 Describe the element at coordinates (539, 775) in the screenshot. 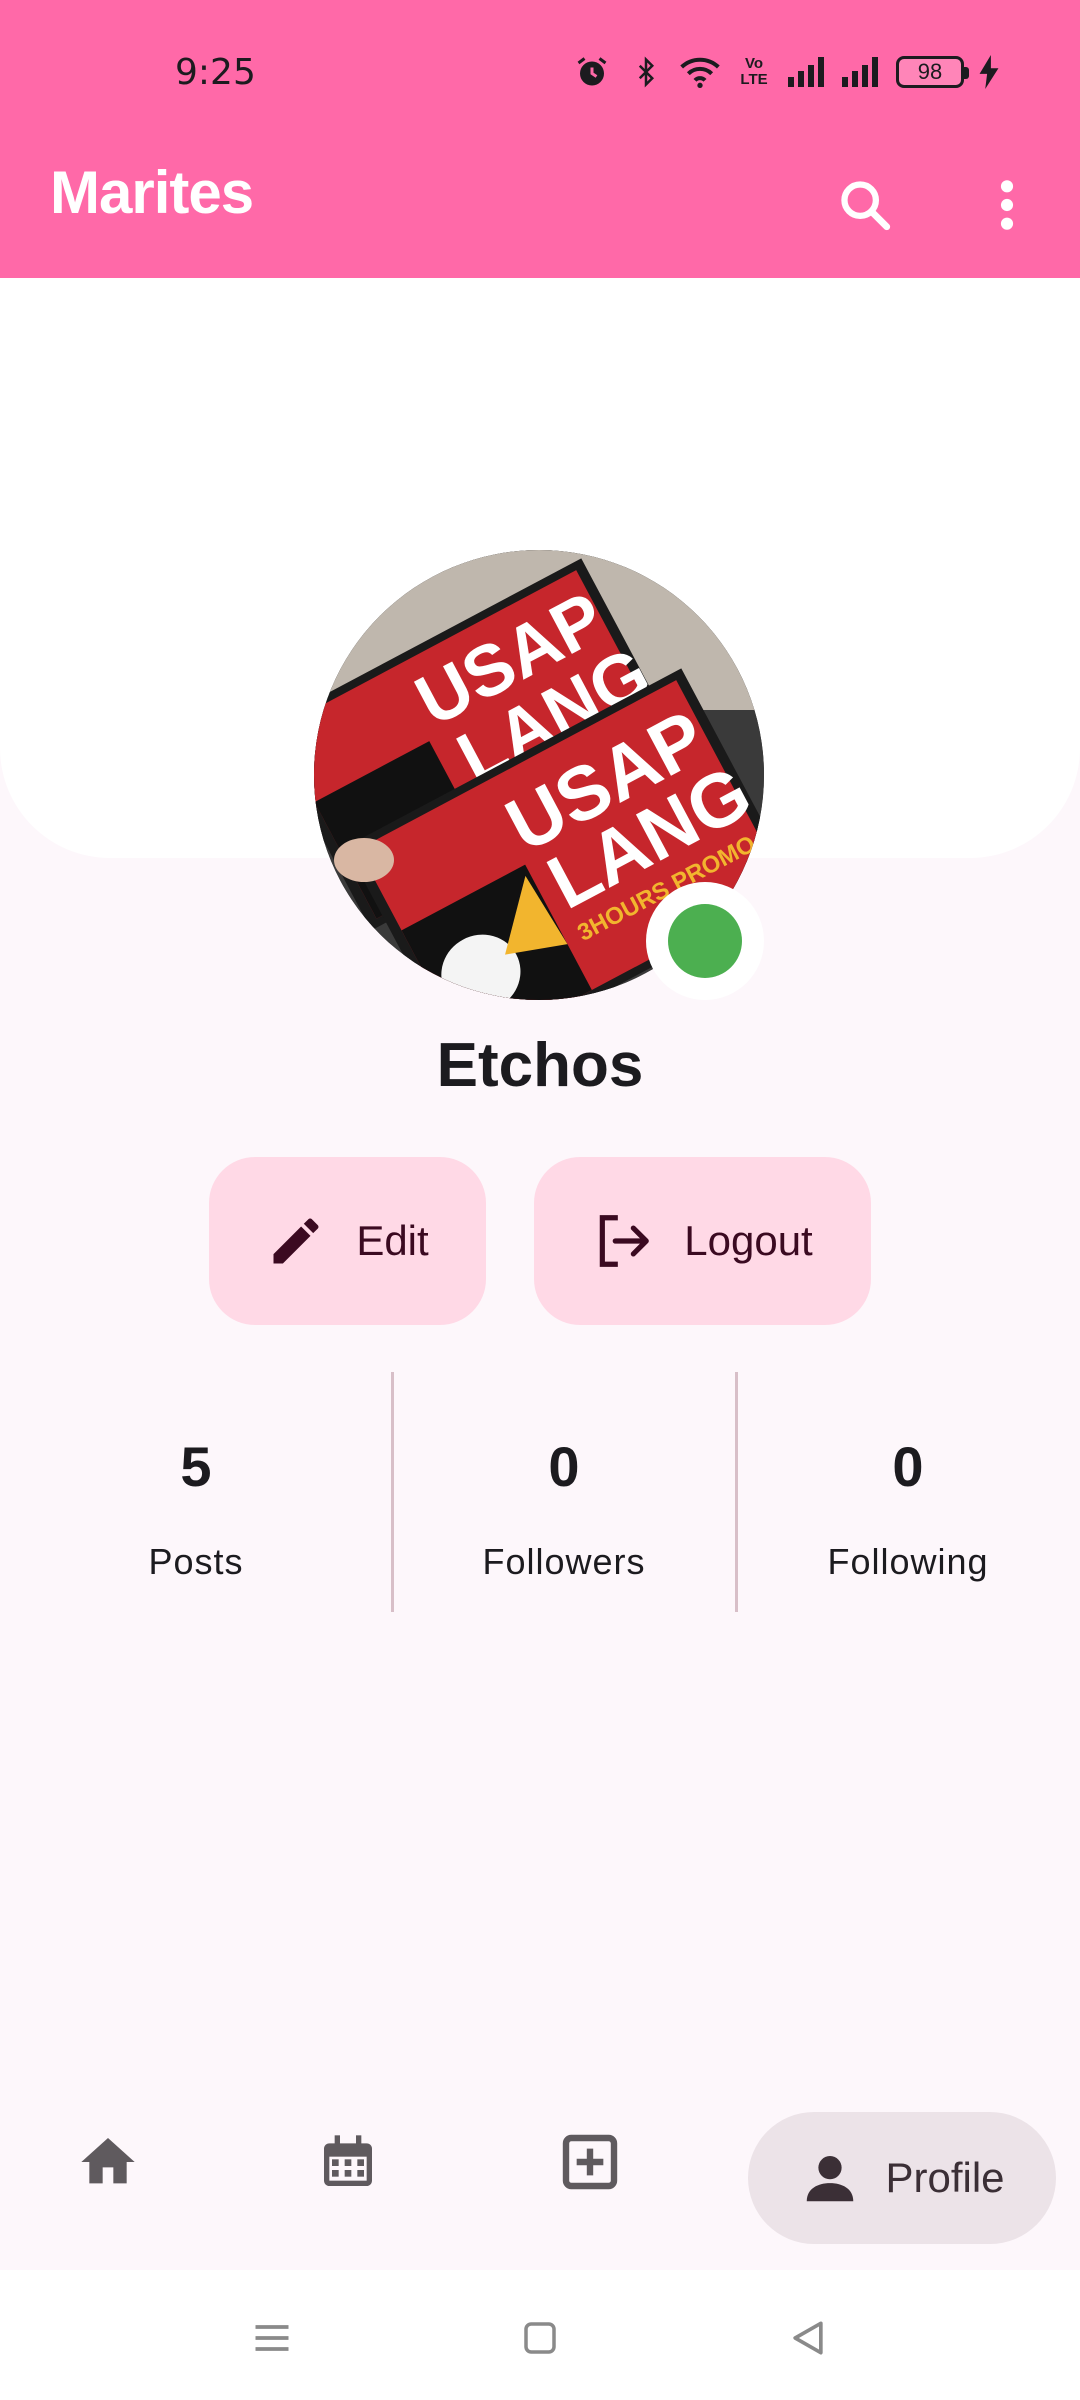

I see `avatar-container: USAP LANG USAP LANG 3HOURS PROMO` at that location.